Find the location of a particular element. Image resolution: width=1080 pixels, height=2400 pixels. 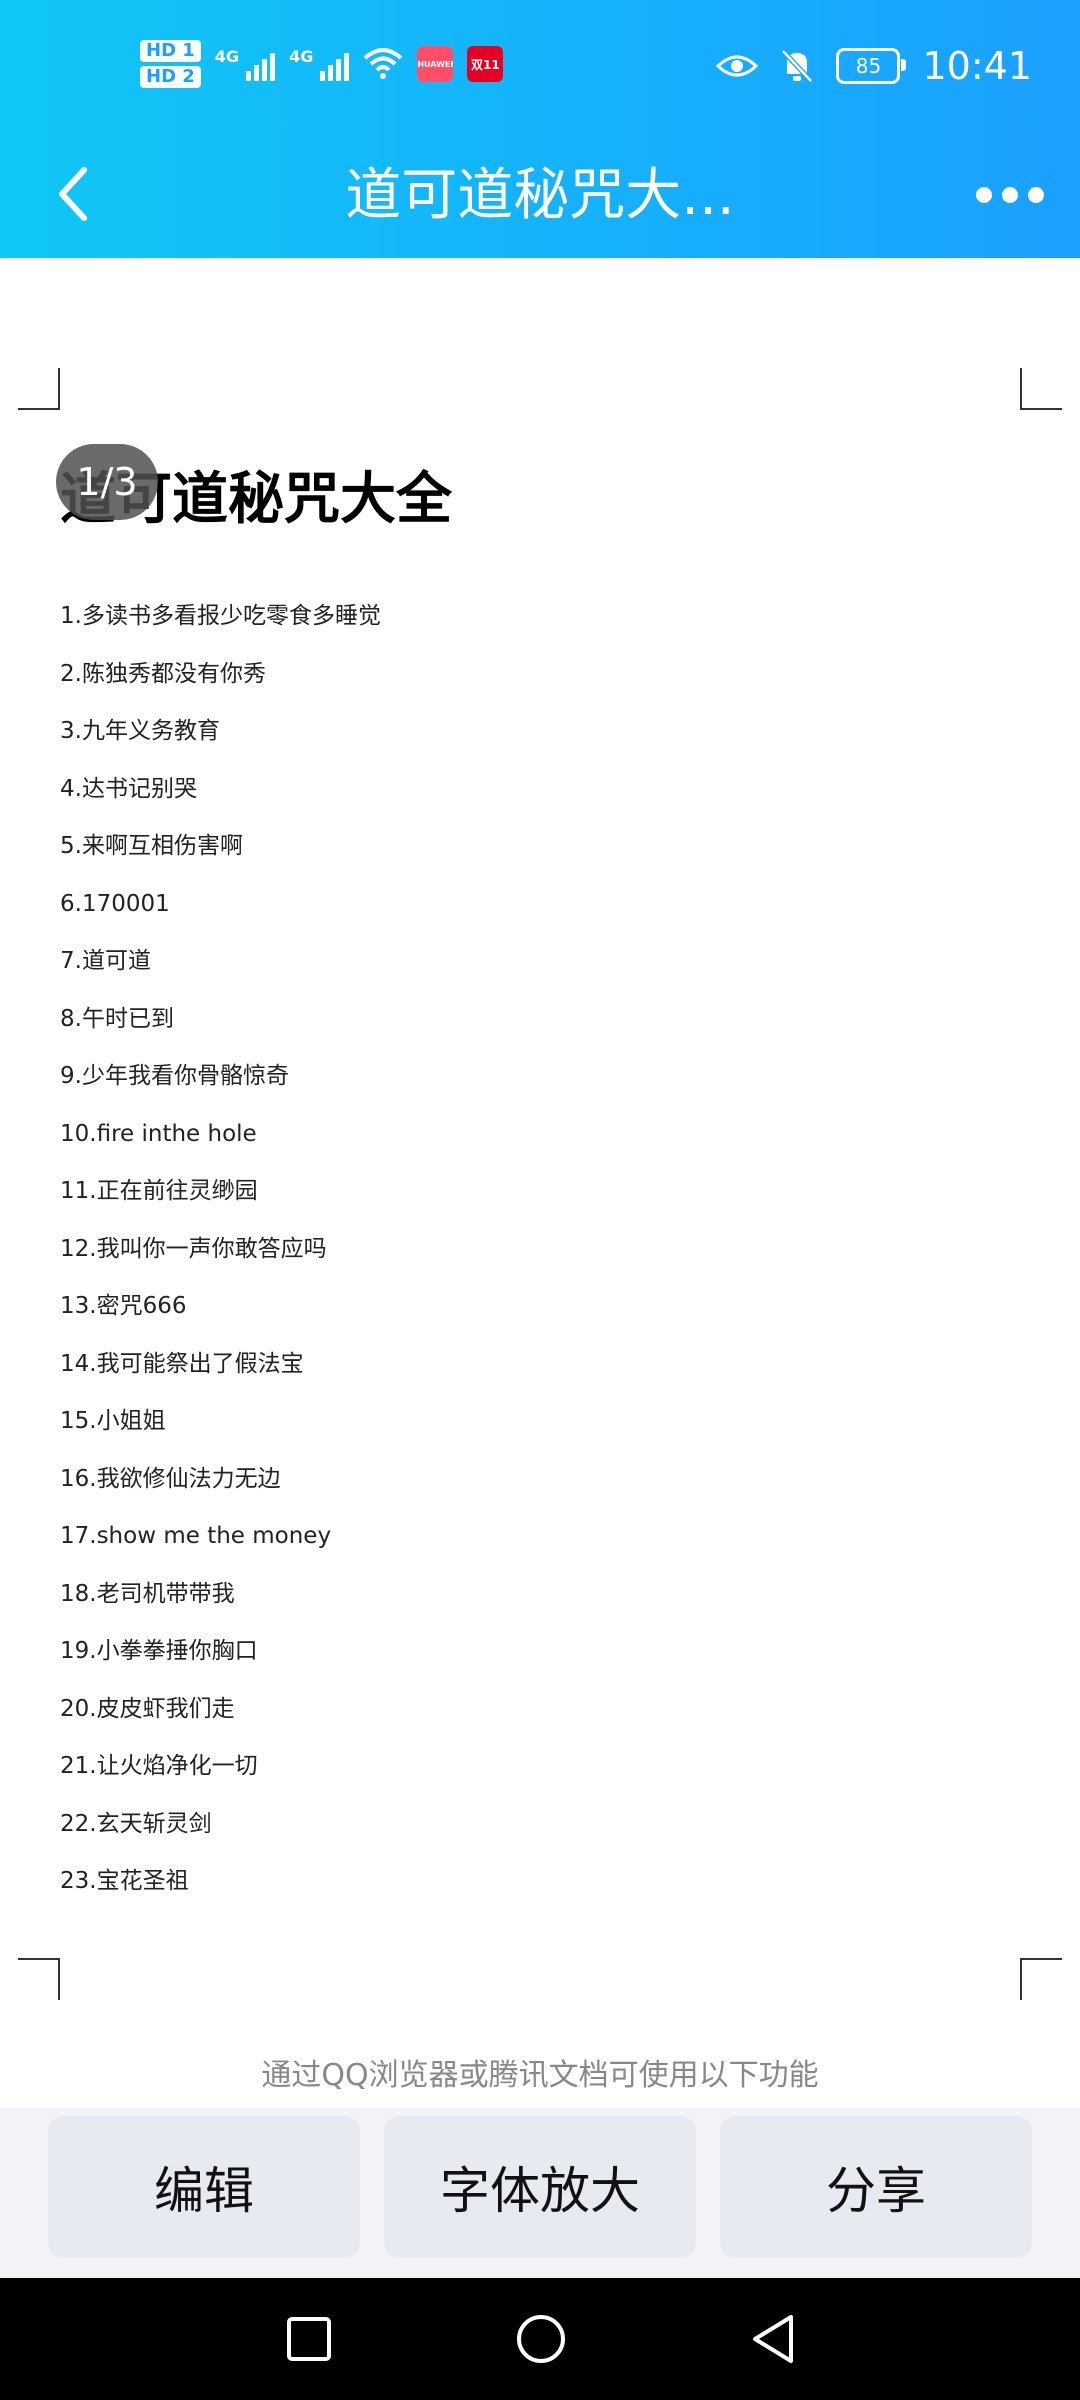

list-item: 17.show me the money is located at coordinates (196, 1536).